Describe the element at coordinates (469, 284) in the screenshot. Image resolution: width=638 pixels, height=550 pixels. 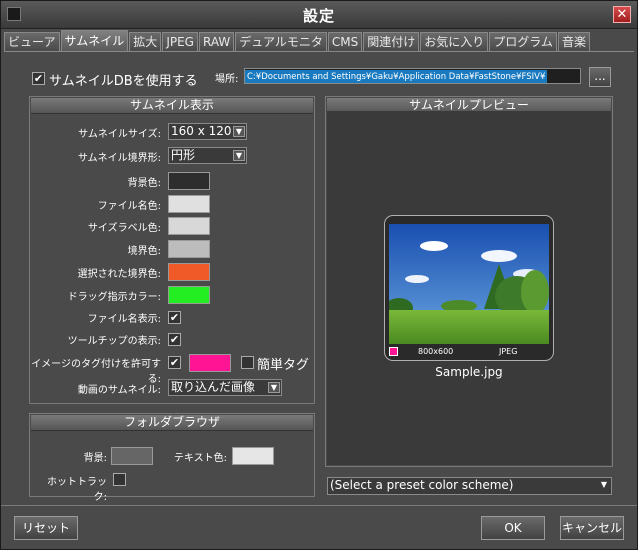
I see `sample-image` at that location.